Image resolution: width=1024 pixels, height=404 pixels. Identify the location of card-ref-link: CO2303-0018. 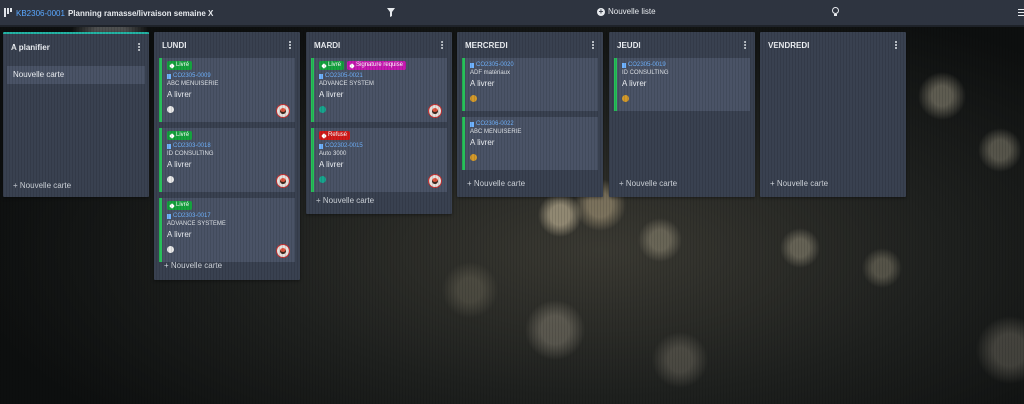
(192, 146).